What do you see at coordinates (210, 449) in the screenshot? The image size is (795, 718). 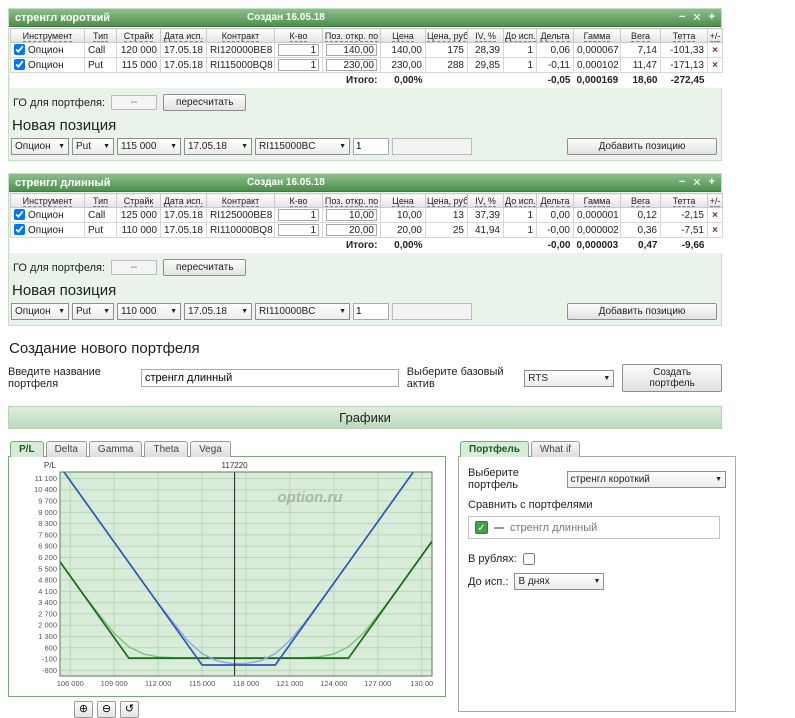 I see `tab-vega: Vega` at bounding box center [210, 449].